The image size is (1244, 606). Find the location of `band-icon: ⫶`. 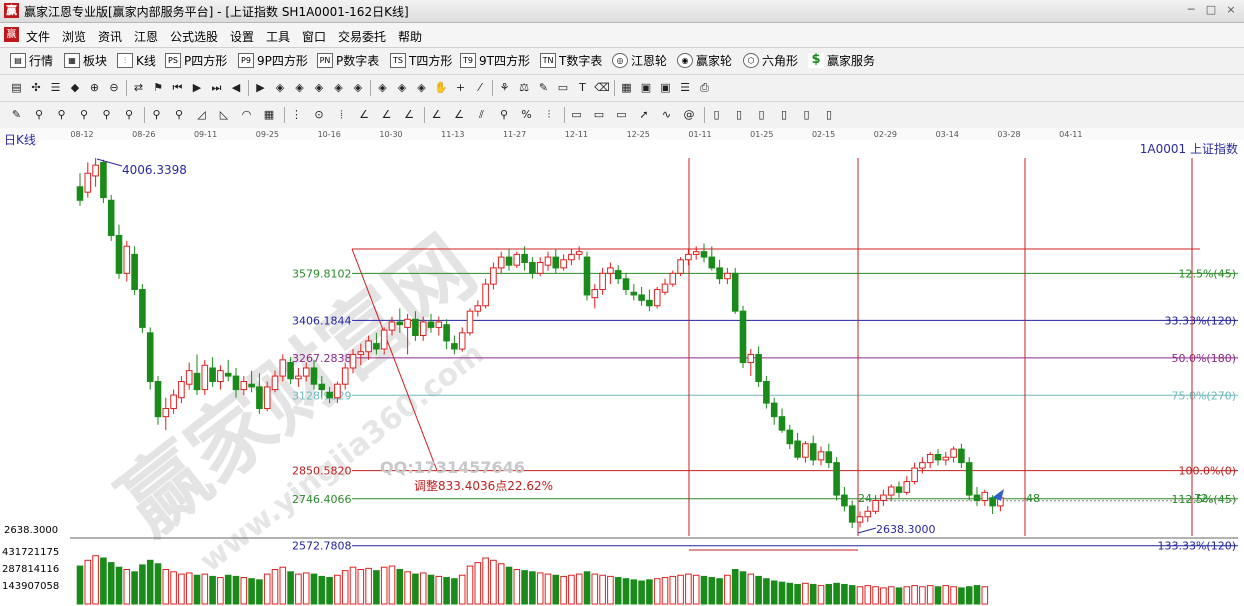

band-icon: ⫶ is located at coordinates (549, 114).